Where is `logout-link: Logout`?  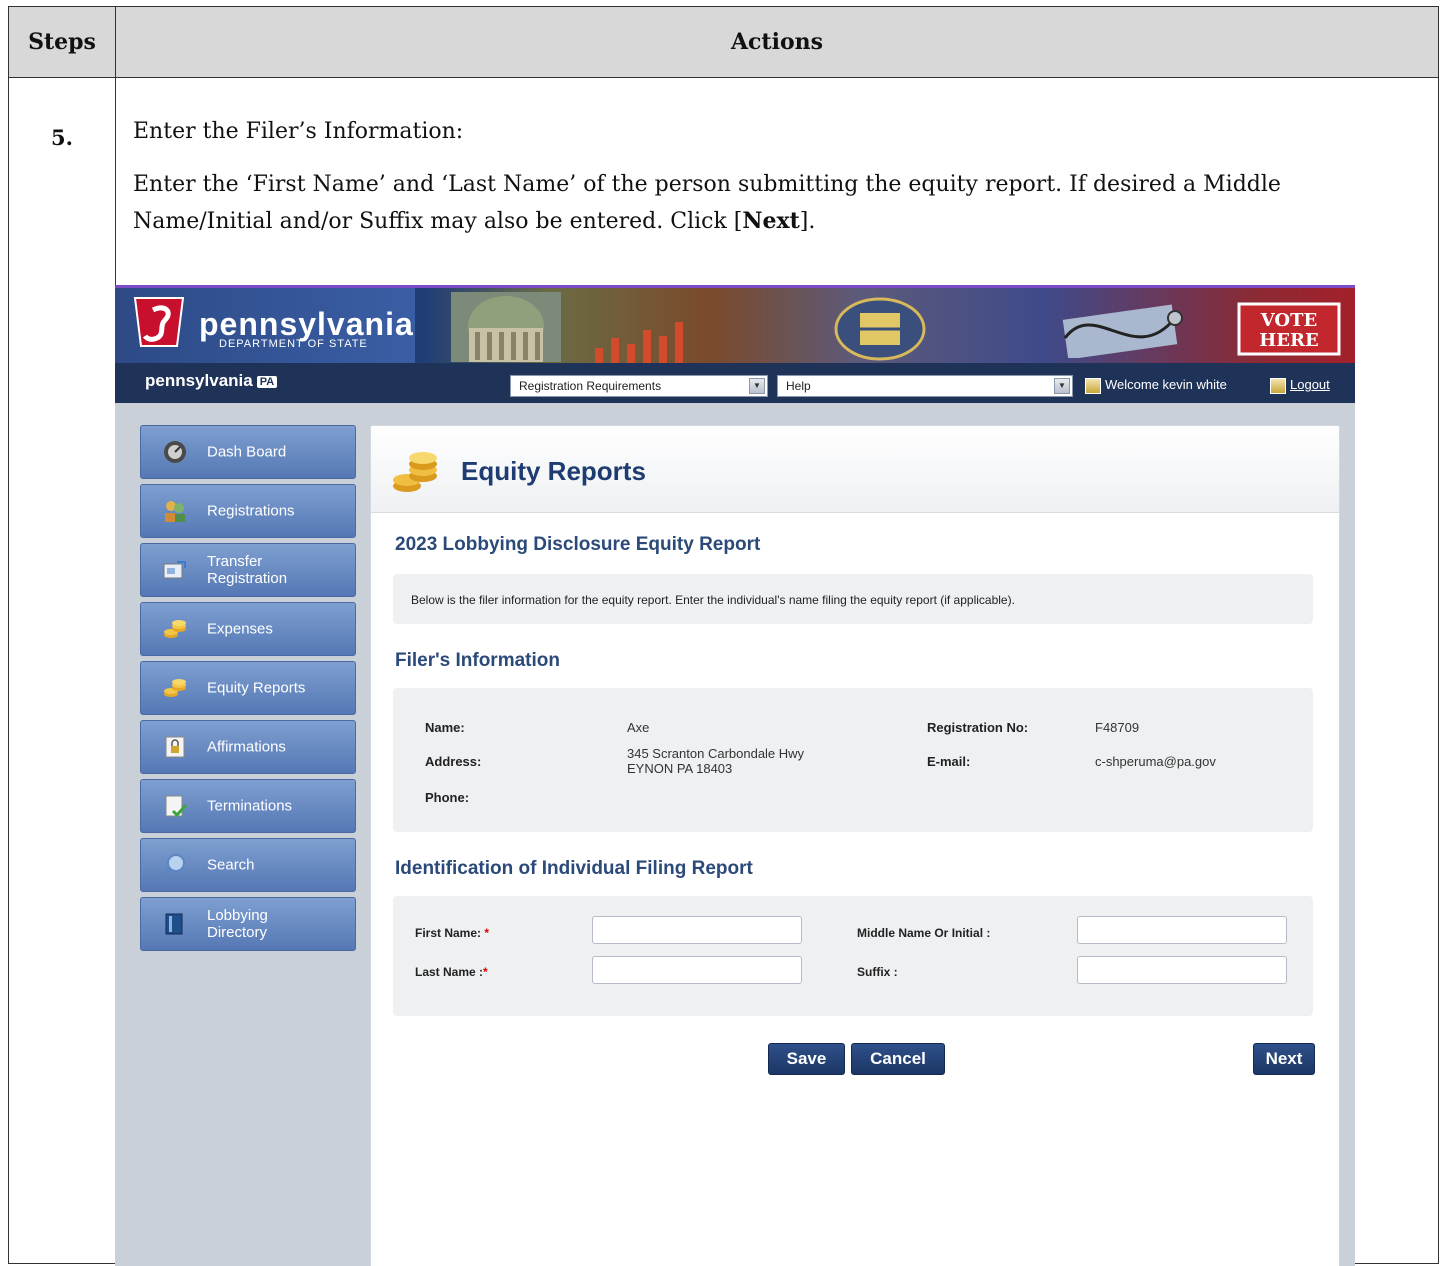 logout-link: Logout is located at coordinates (1300, 385).